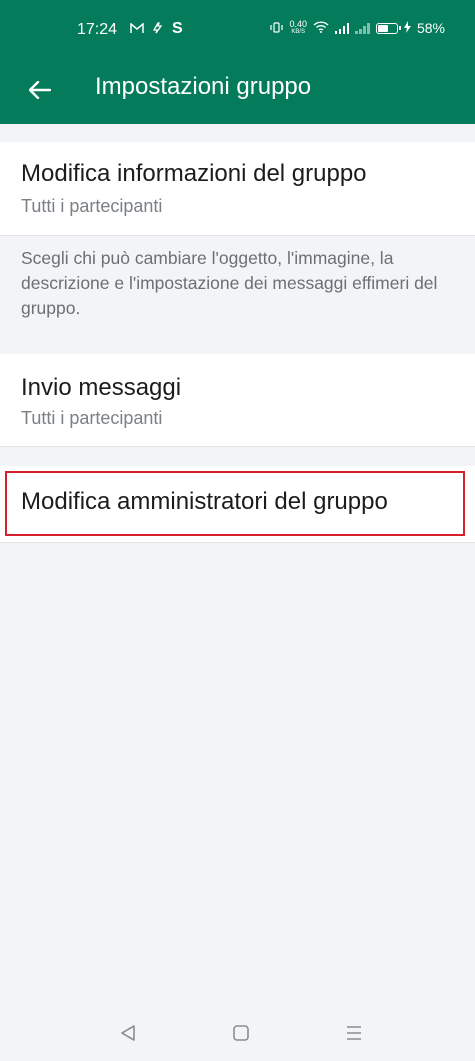 The image size is (475, 1061). I want to click on page-title: Impostazioni gruppo, so click(203, 86).